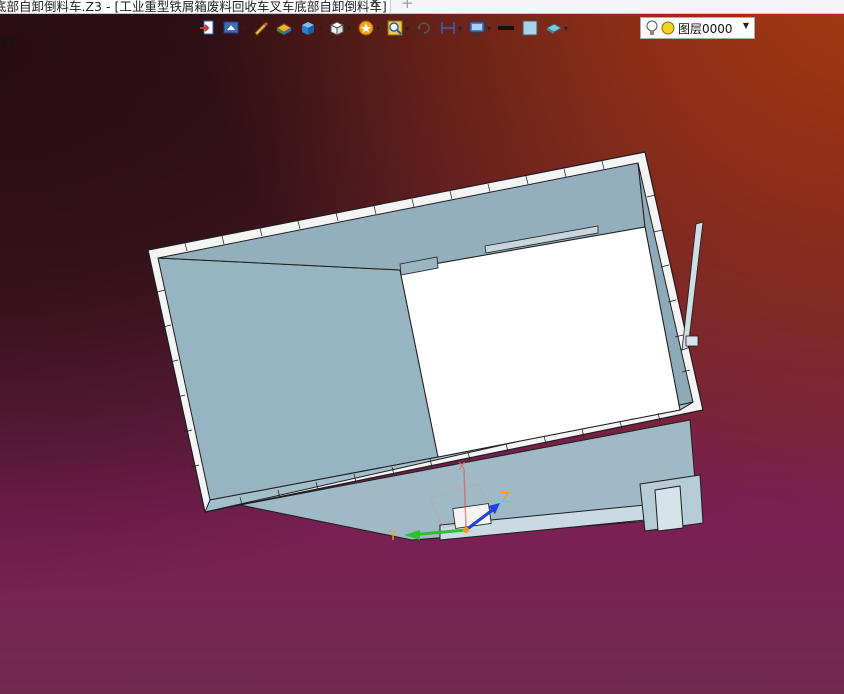  What do you see at coordinates (466, 530) in the screenshot?
I see `origin-point` at bounding box center [466, 530].